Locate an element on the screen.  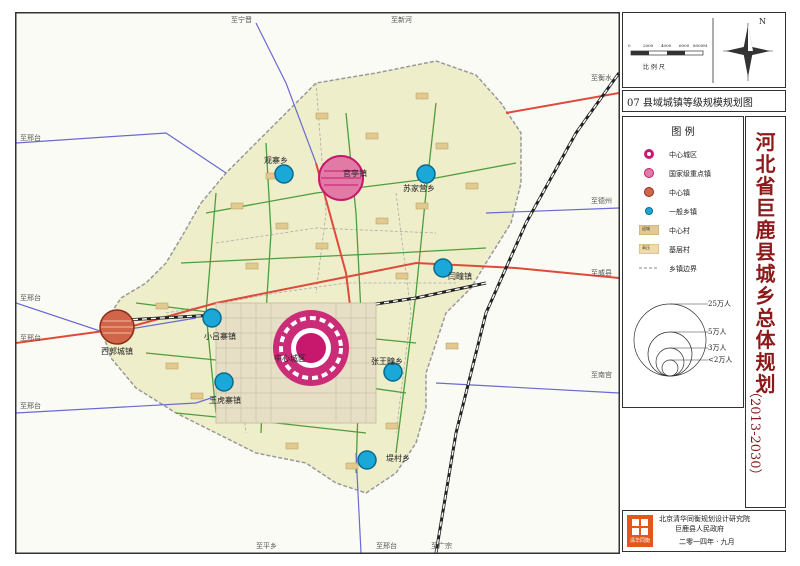
plan-title-char: 河 is located at coordinates (765, 142).